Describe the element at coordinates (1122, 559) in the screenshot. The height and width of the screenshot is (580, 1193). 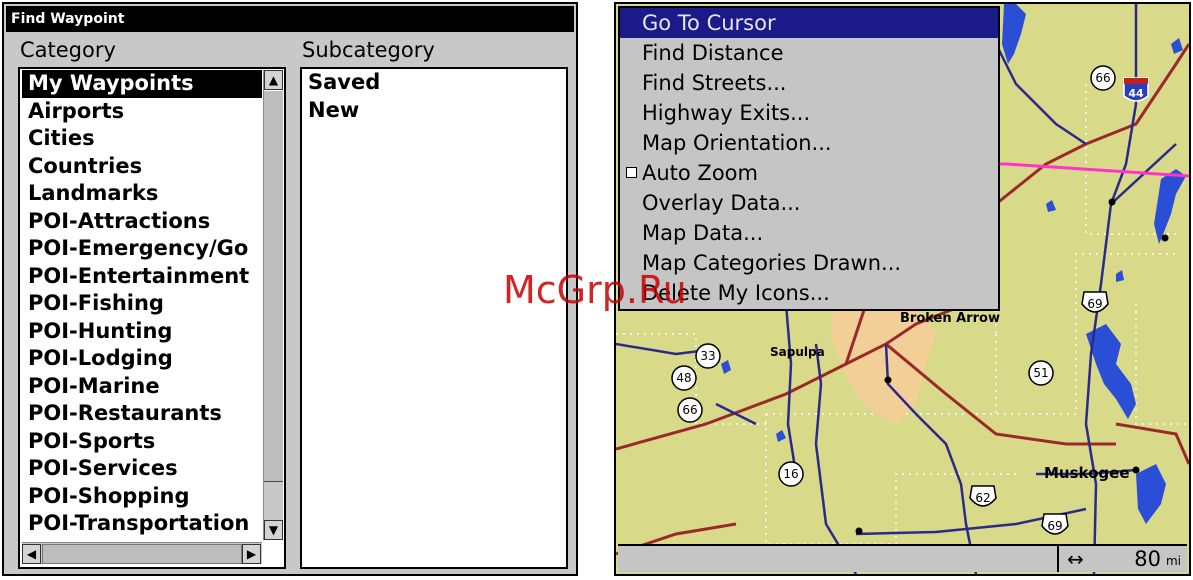
I see `zoom-range-indicator: ↔ 80 mi` at that location.